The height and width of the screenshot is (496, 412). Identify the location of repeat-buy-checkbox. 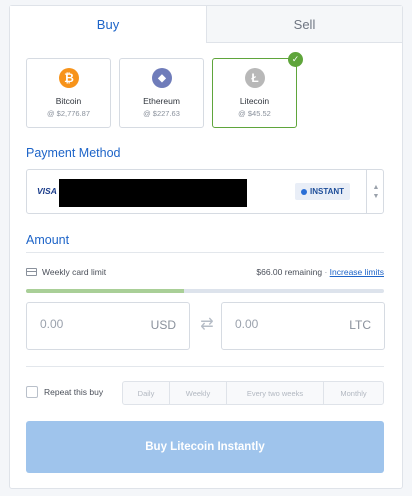
(32, 392).